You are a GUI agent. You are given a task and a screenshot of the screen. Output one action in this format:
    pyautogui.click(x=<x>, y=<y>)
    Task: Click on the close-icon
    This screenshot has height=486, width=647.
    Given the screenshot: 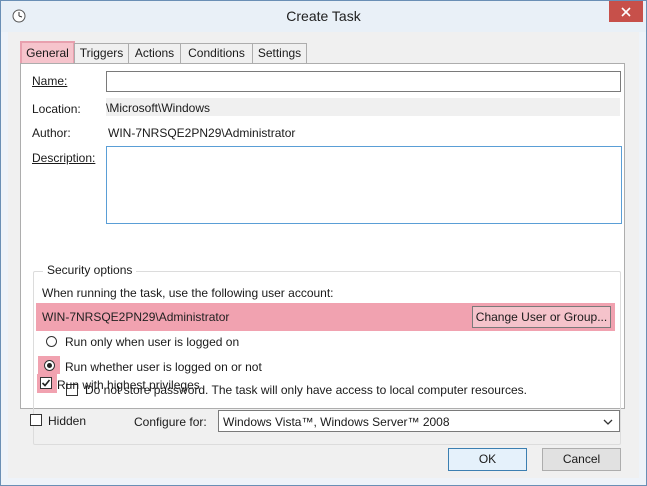 What is the action you would take?
    pyautogui.click(x=626, y=11)
    